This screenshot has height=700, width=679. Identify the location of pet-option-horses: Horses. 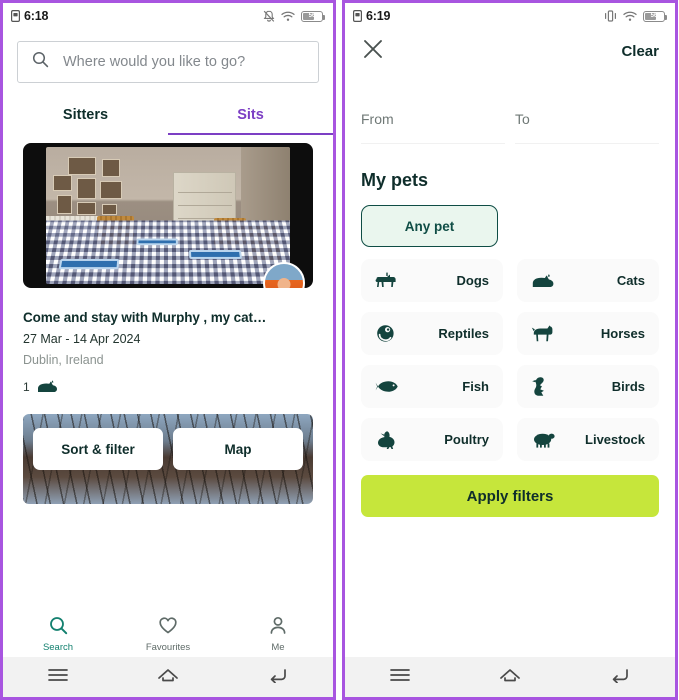
(588, 333).